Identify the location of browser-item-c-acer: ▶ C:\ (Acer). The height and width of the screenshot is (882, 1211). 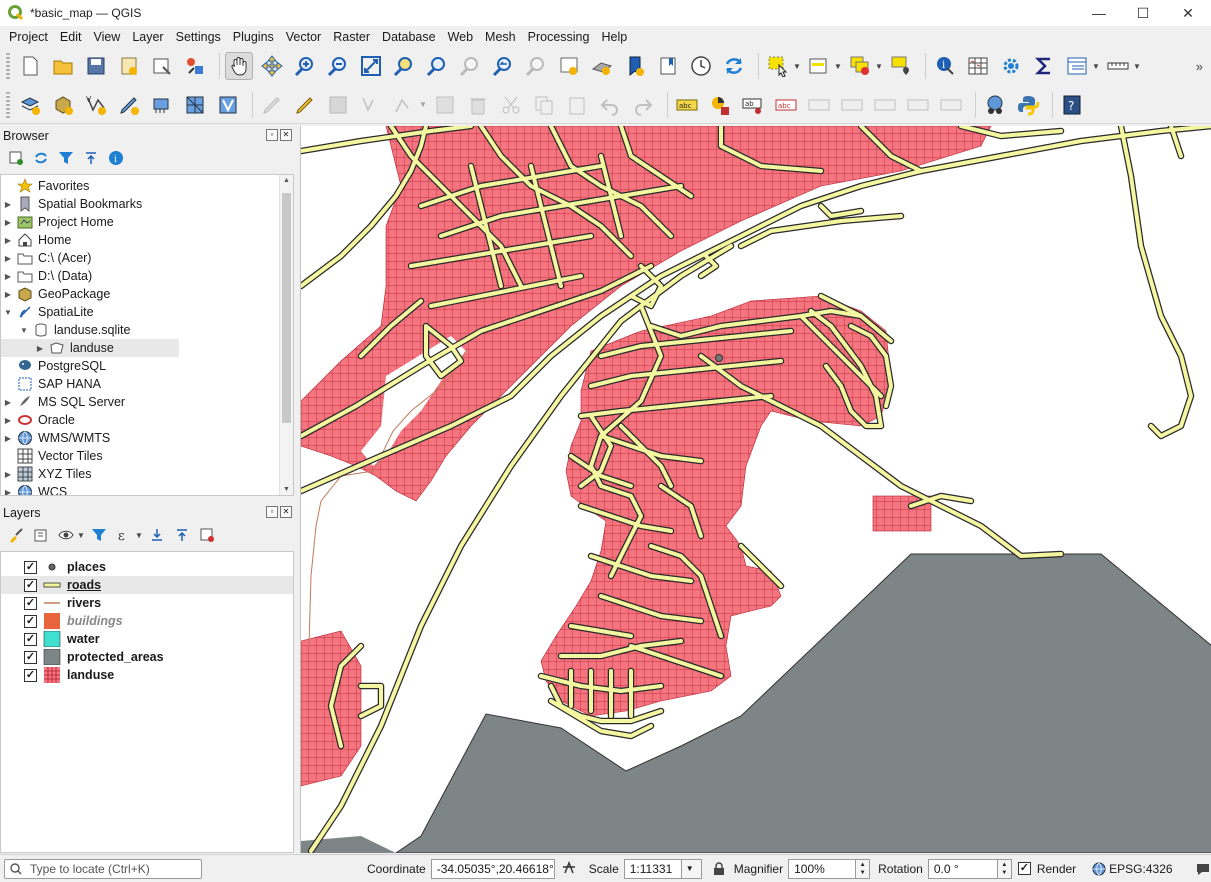
(46, 258).